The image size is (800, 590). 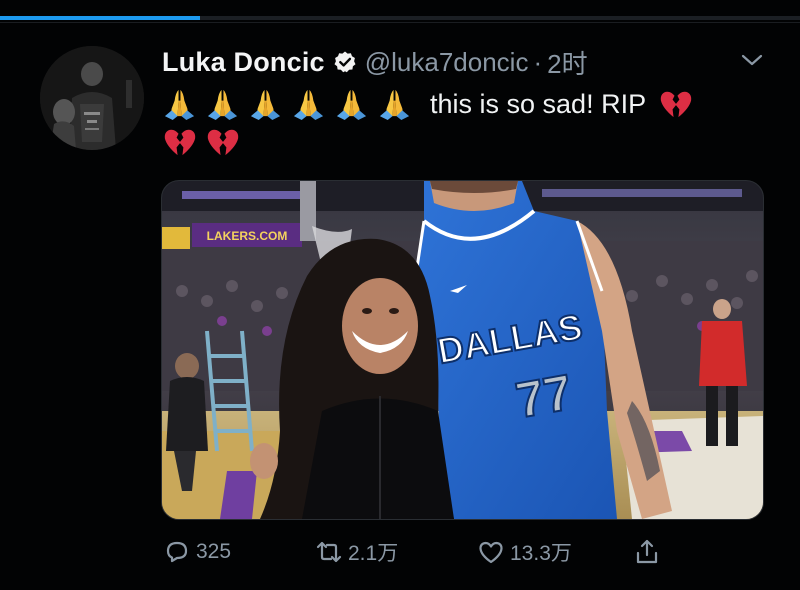 I want to click on retweet-button: 2.1万, so click(x=356, y=552).